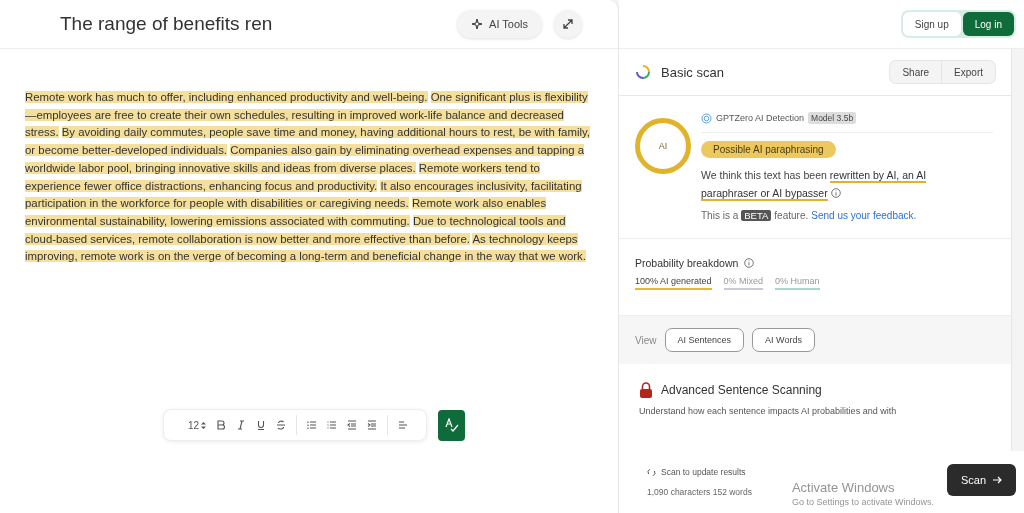 This screenshot has height=513, width=1024. Describe the element at coordinates (241, 425) in the screenshot. I see `italic-icon` at that location.